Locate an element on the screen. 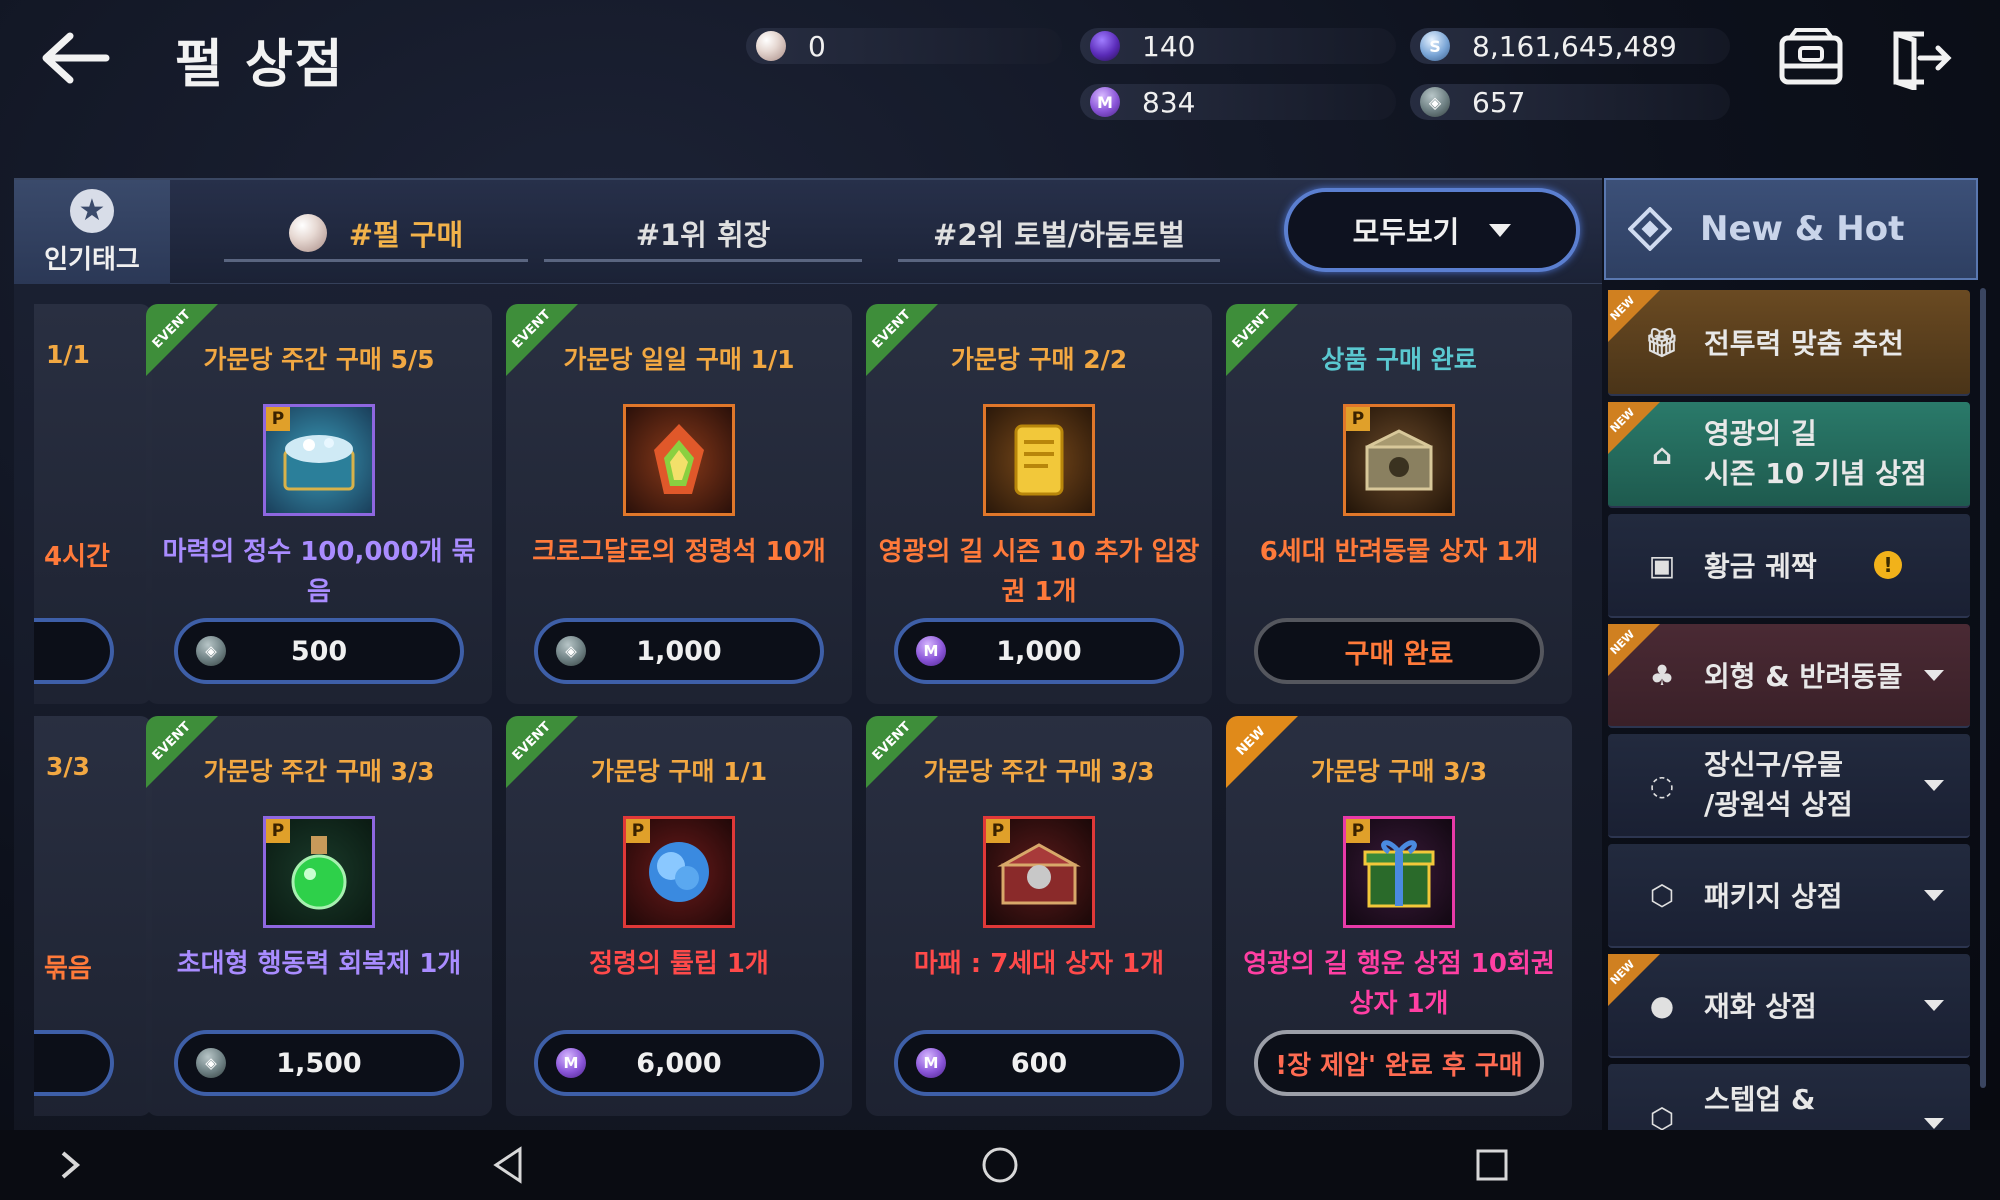 This screenshot has height=1200, width=2000. nav-back-button is located at coordinates (508, 1165).